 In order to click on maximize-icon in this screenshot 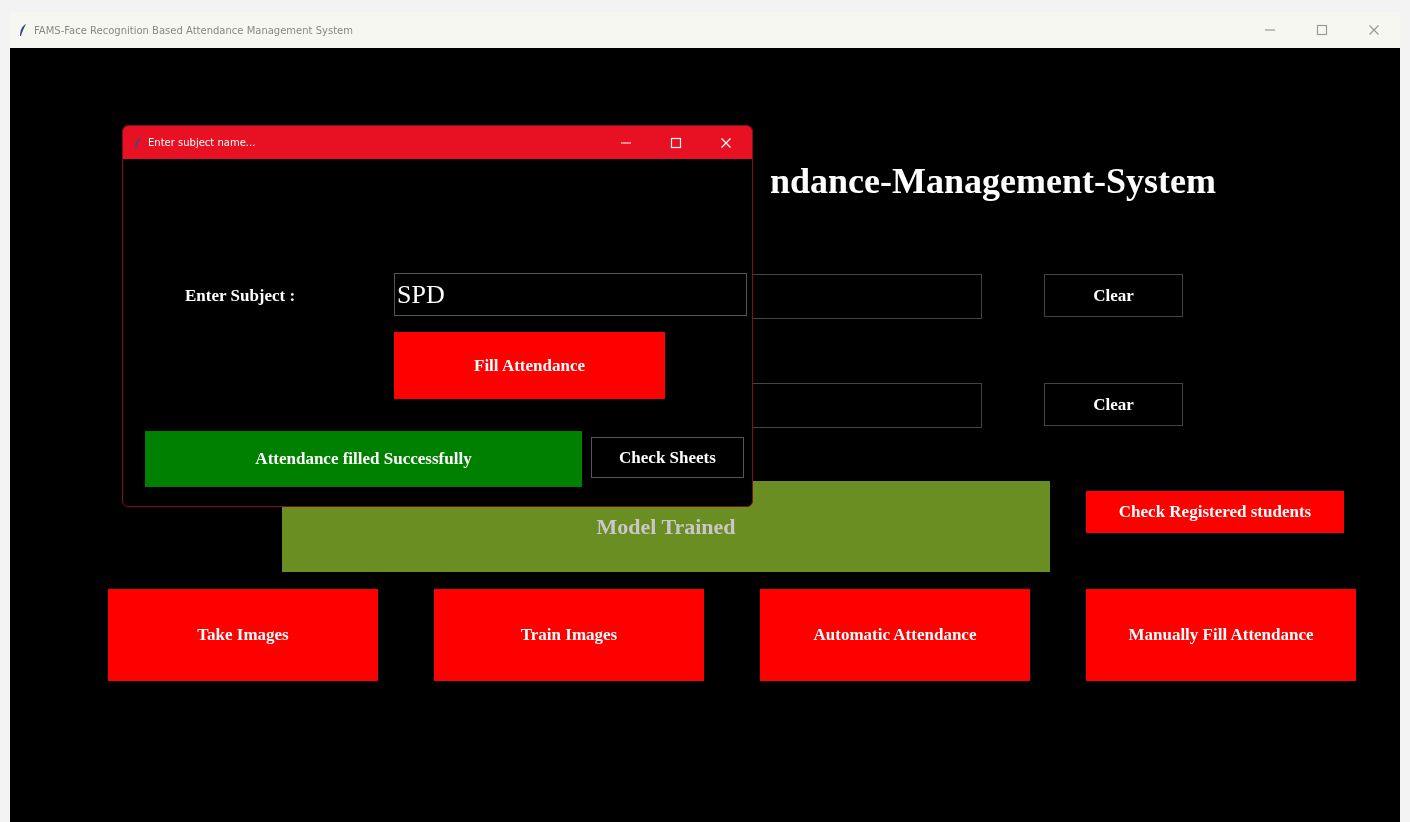, I will do `click(1322, 30)`.